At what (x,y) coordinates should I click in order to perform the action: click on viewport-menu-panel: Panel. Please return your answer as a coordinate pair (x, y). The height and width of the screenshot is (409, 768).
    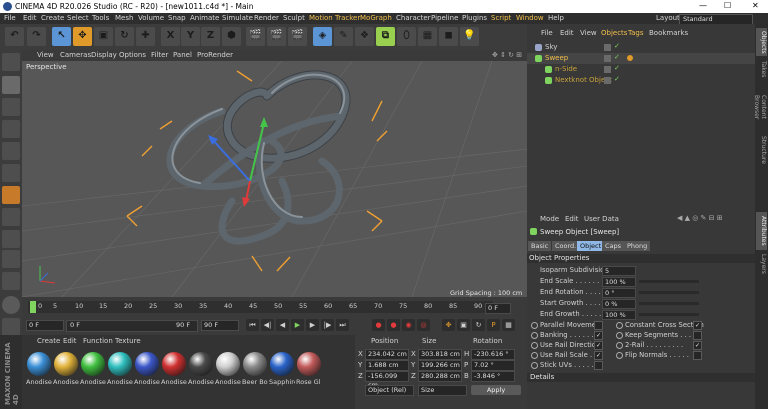
    Looking at the image, I should click on (182, 55).